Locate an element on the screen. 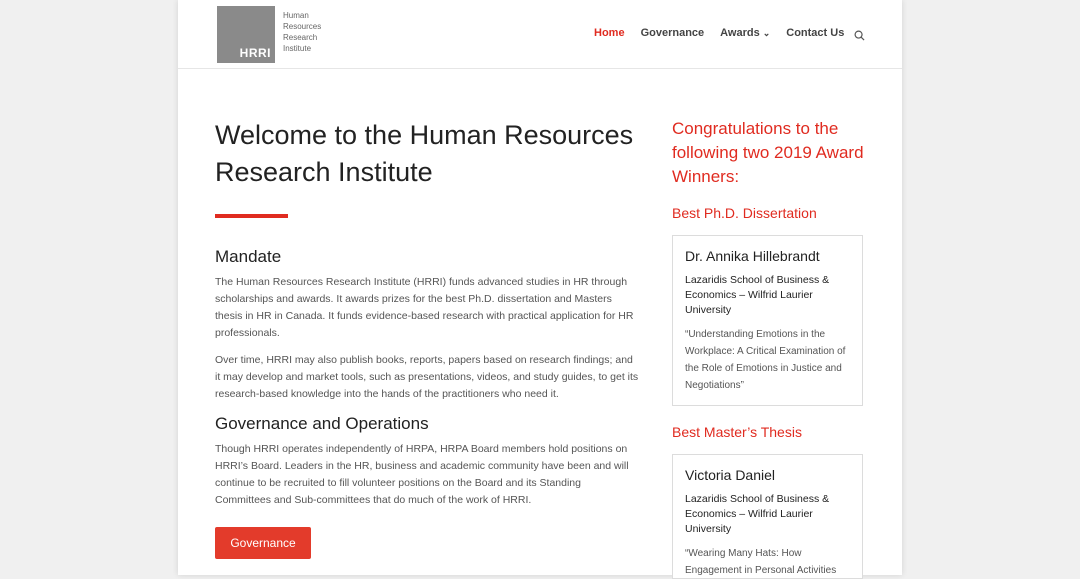 The width and height of the screenshot is (1080, 579). logo-abbr: HRRI is located at coordinates (255, 53).